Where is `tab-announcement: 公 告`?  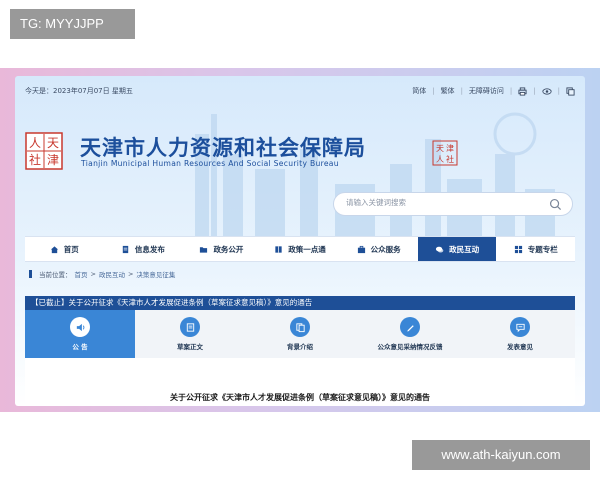
tab-announcement: 公 告 is located at coordinates (80, 334).